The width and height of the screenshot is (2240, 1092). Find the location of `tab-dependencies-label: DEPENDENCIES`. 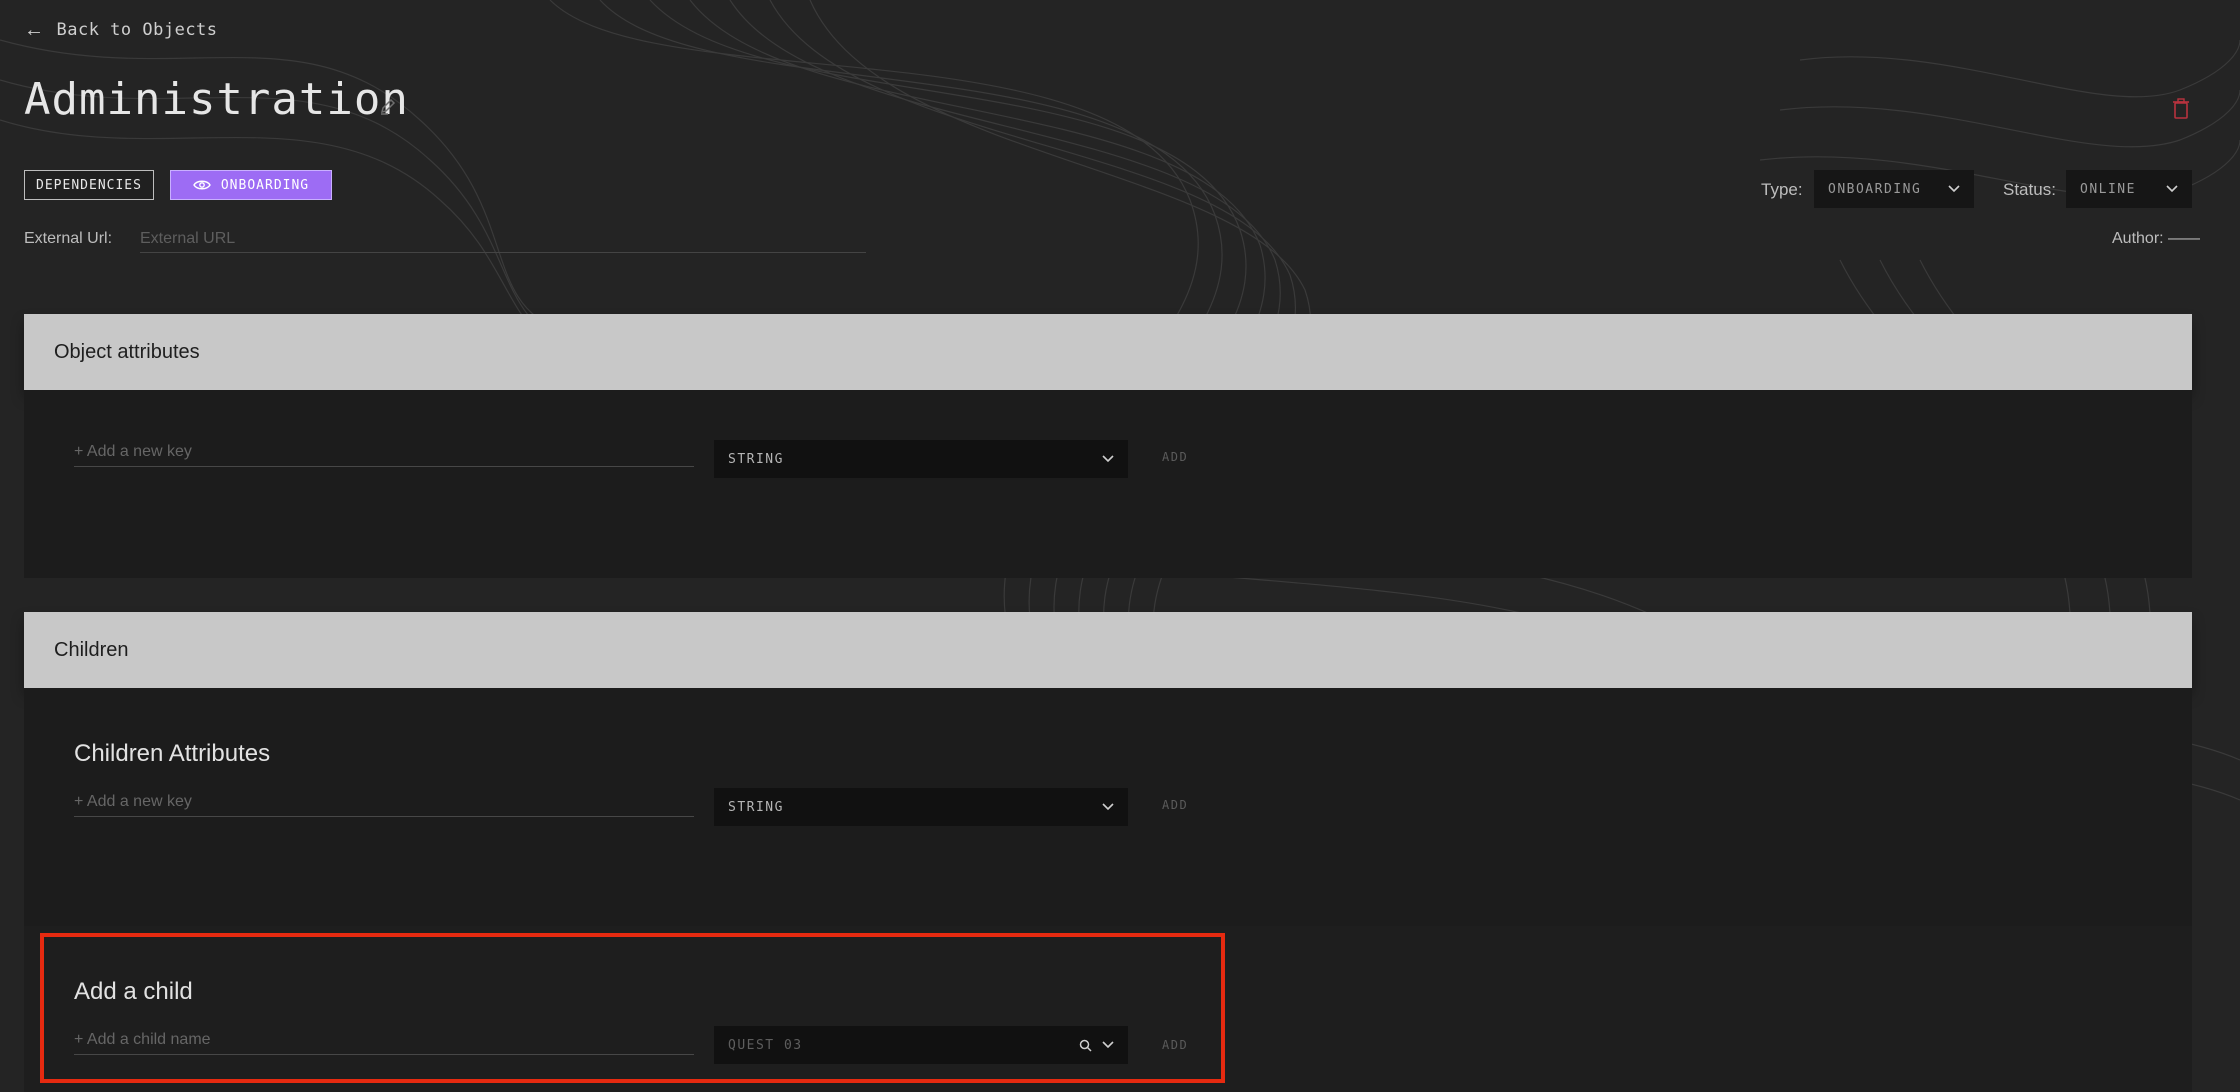

tab-dependencies-label: DEPENDENCIES is located at coordinates (89, 185).